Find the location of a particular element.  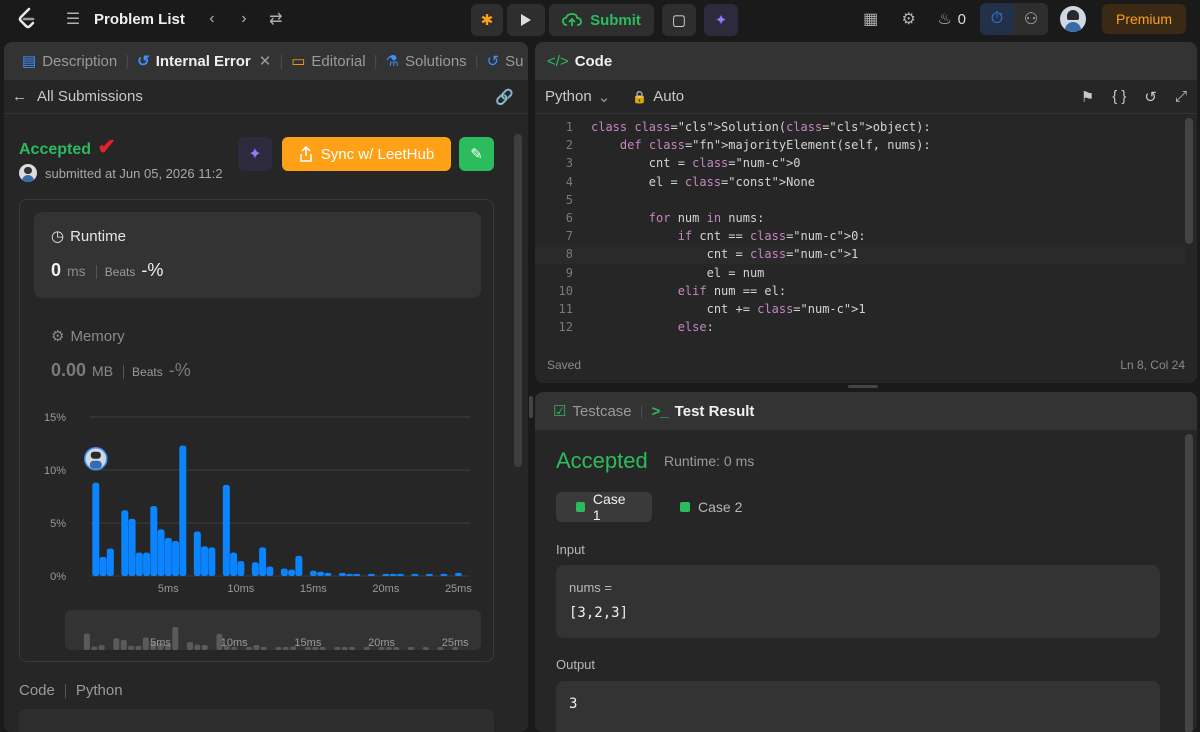

code-line: 9 el = num is located at coordinates (860, 273).